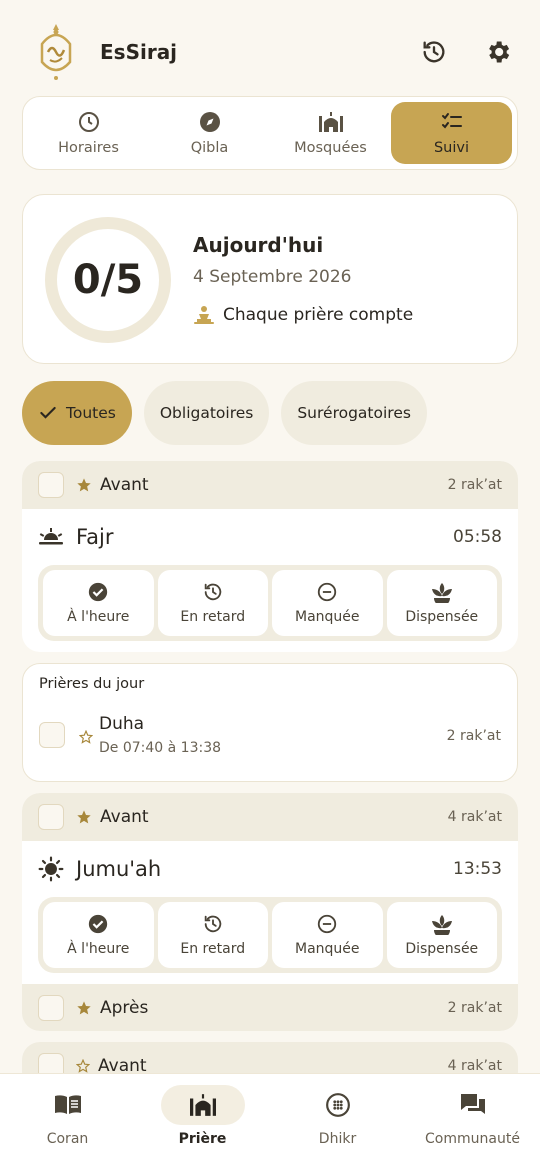 The image size is (540, 1158). What do you see at coordinates (67, 1139) in the screenshot?
I see `nav-label: Coran` at bounding box center [67, 1139].